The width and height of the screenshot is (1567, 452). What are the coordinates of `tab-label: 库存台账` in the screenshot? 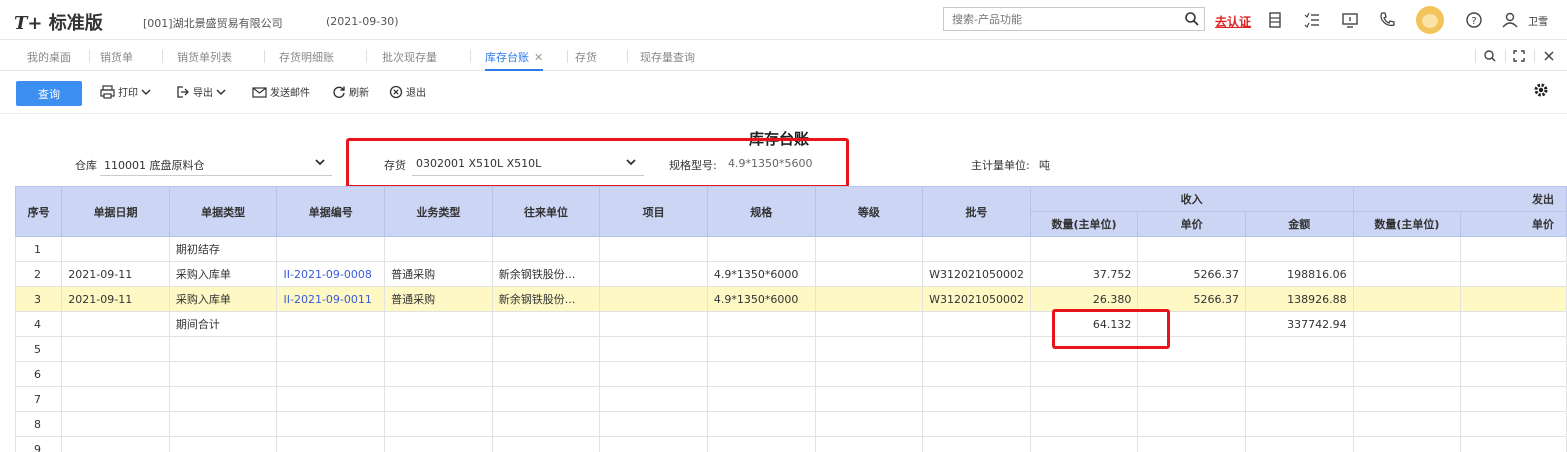 It's located at (507, 57).